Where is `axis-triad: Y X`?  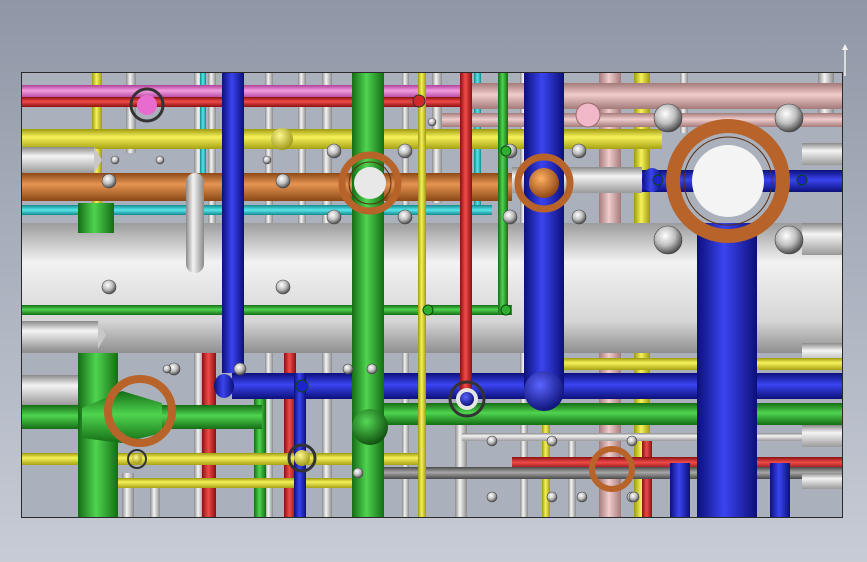 axis-triad: Y X is located at coordinates (68, 517).